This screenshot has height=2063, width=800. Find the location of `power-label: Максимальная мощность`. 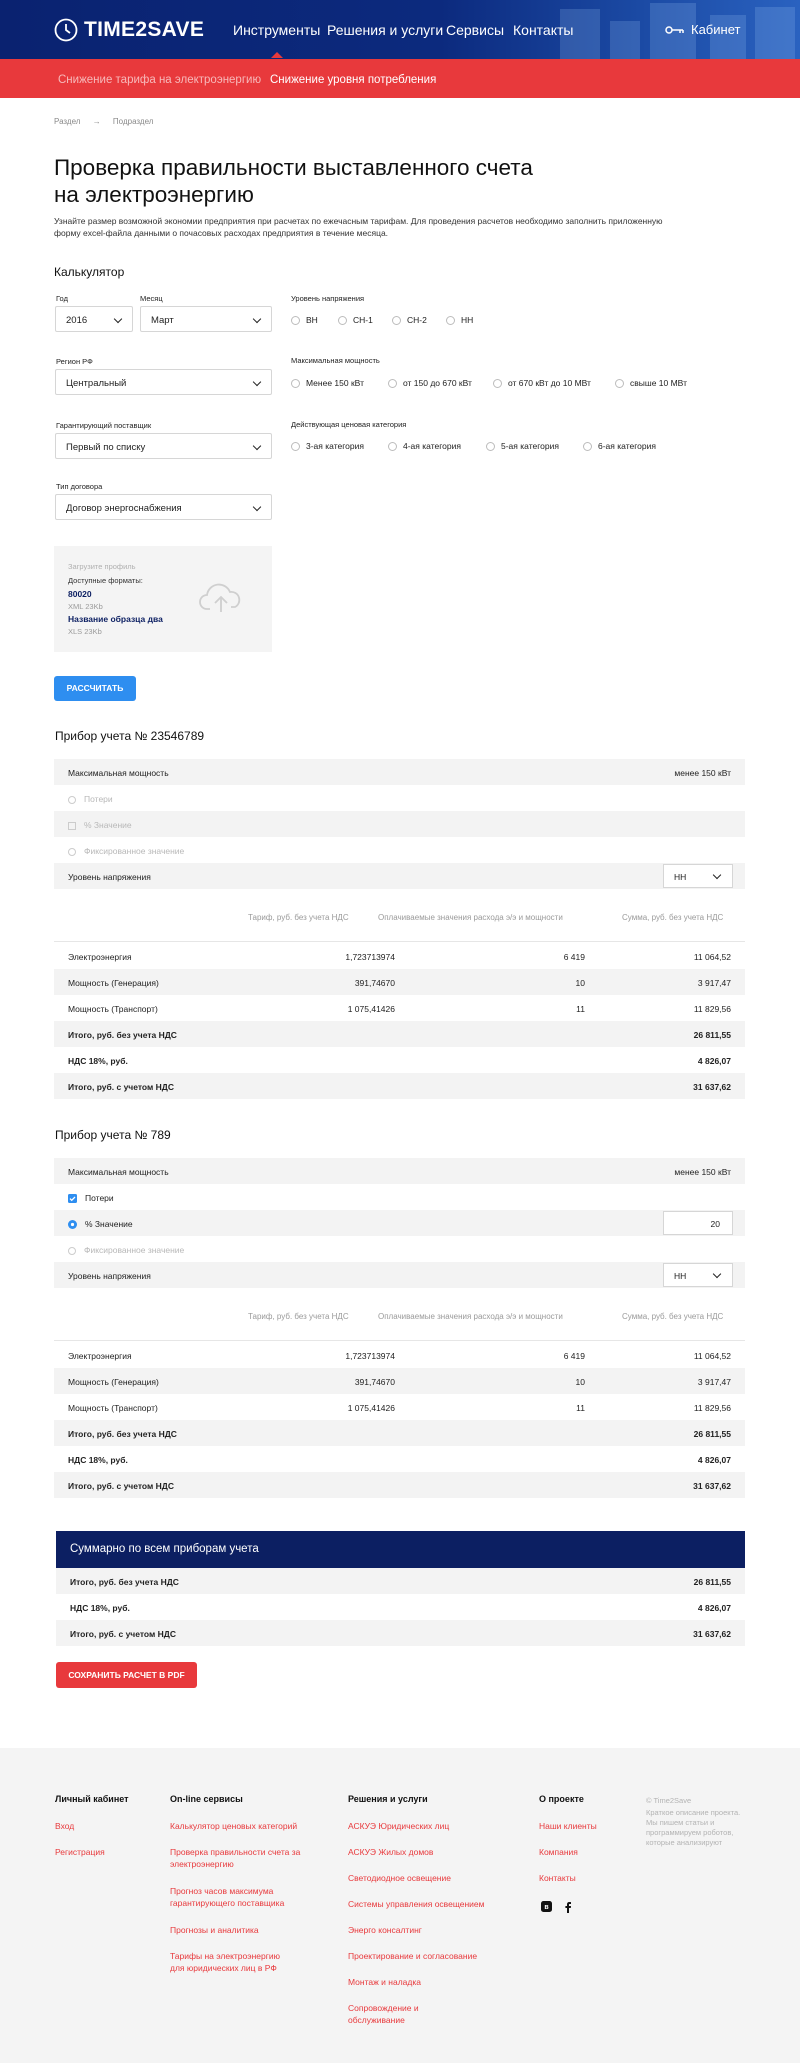

power-label: Максимальная мощность is located at coordinates (335, 360).